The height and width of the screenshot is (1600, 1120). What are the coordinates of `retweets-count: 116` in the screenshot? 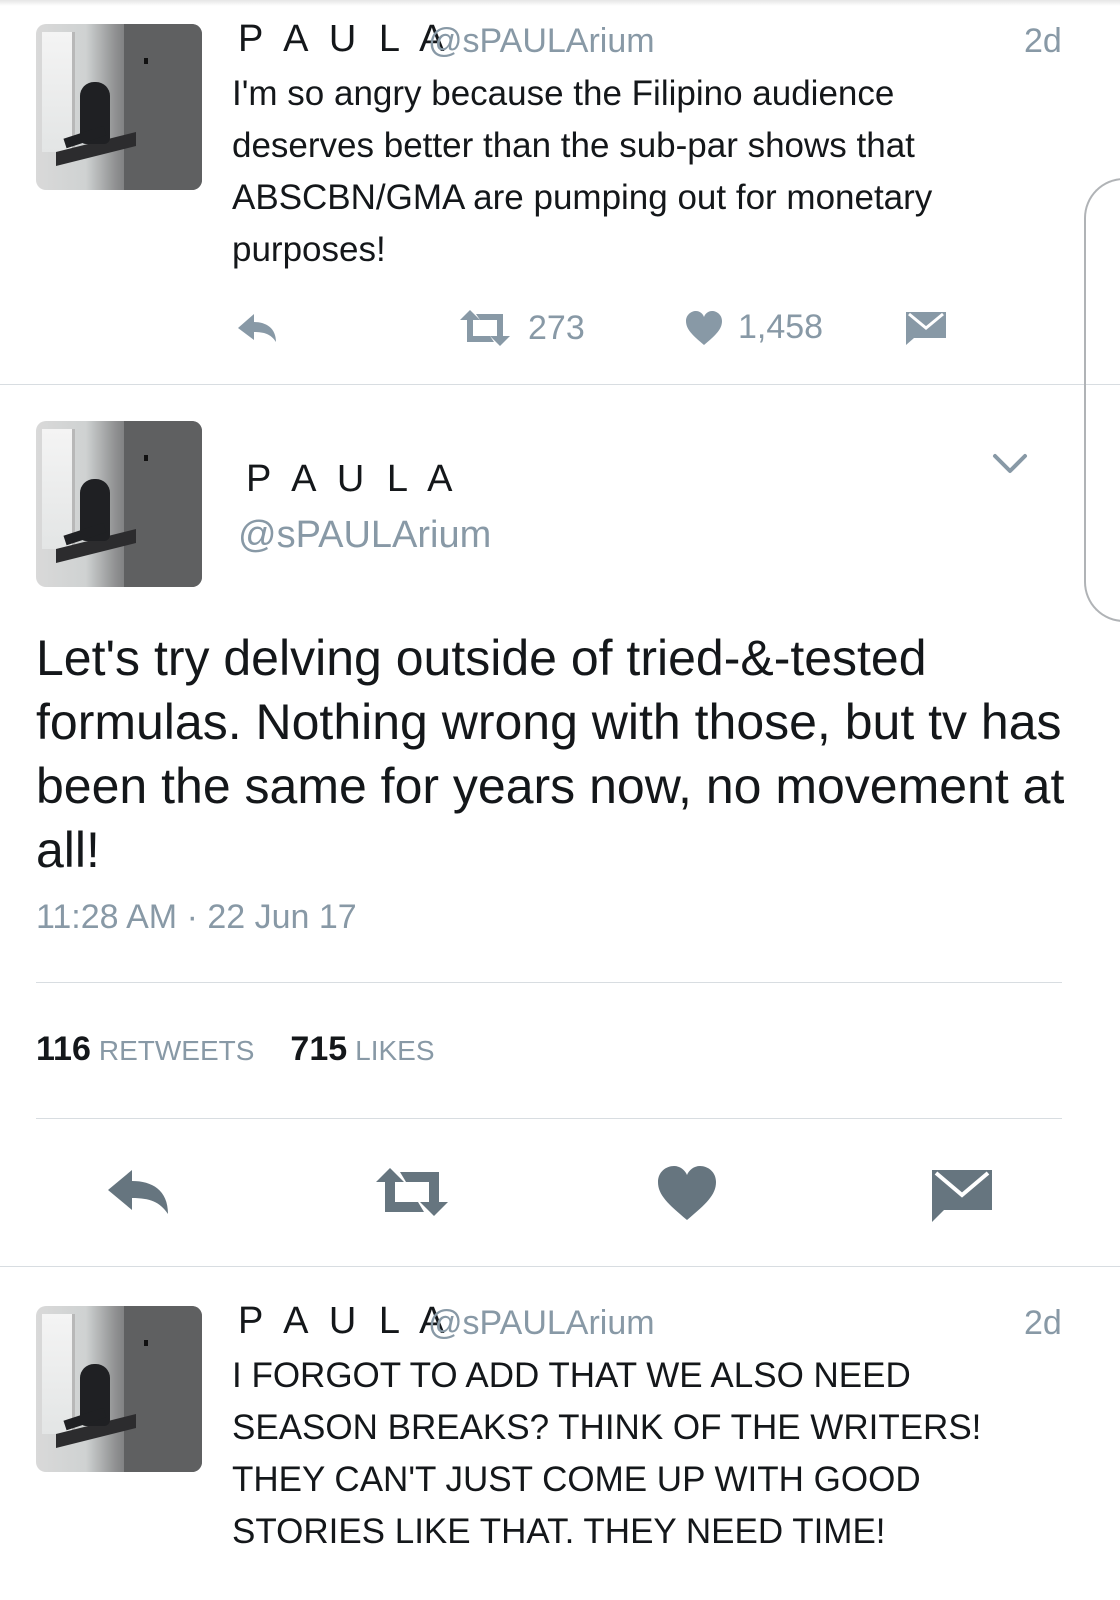 It's located at (63, 1049).